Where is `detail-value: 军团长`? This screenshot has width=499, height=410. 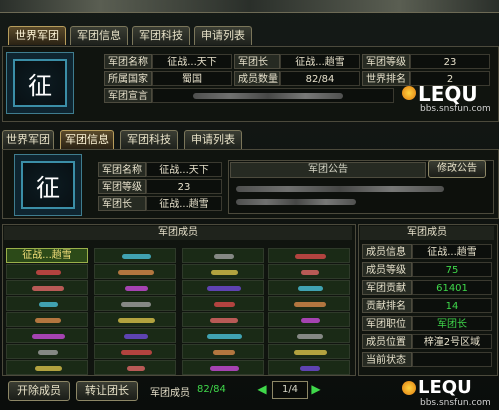
detail-value: 军团长 is located at coordinates (452, 323).